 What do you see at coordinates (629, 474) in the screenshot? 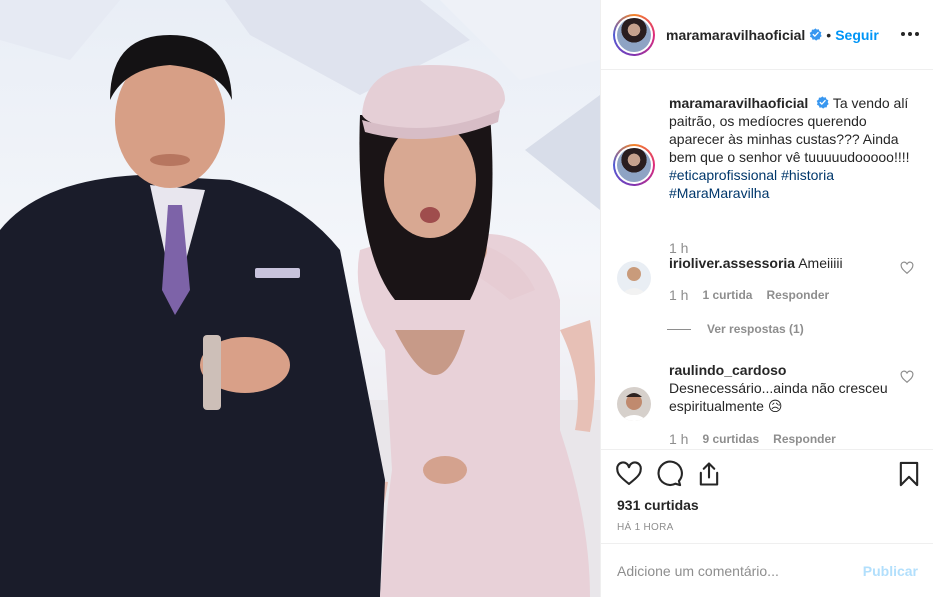
I see `heart-icon` at bounding box center [629, 474].